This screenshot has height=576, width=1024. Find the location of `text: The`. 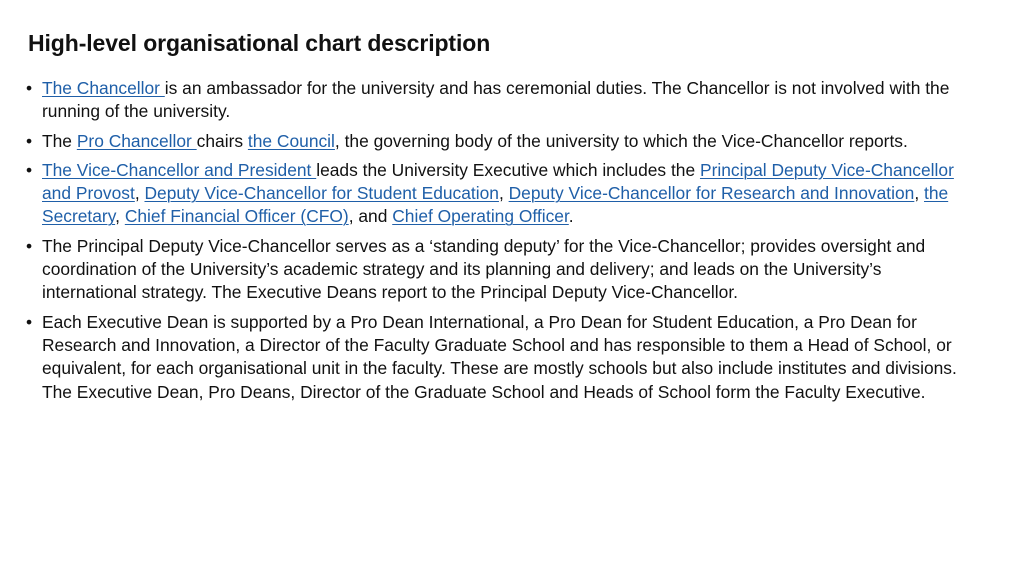

text: The is located at coordinates (59, 140).